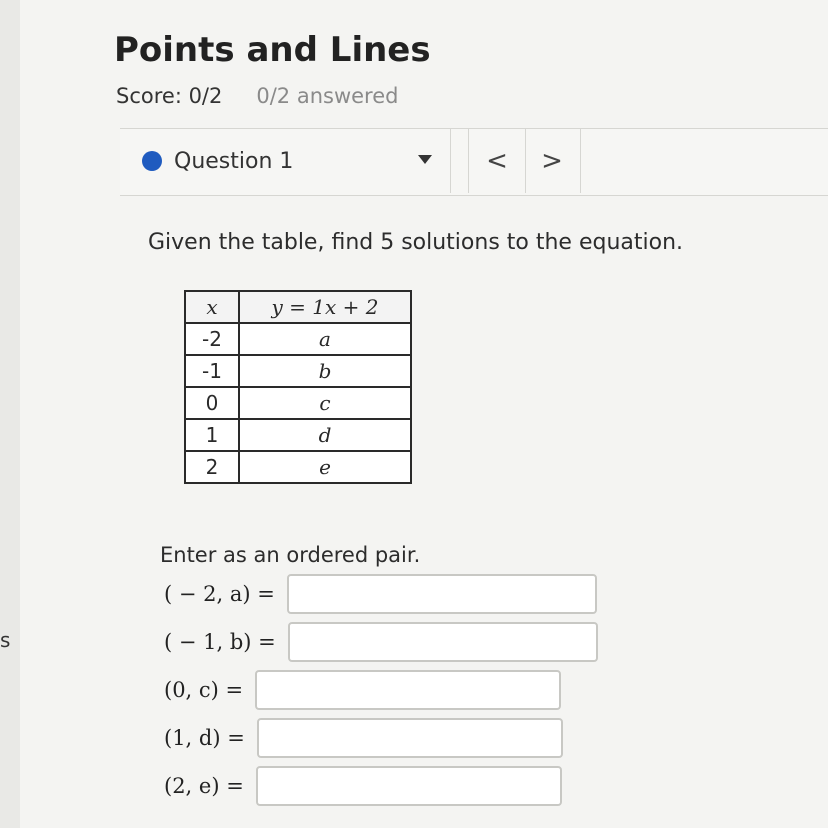 The width and height of the screenshot is (828, 828). I want to click on table-row: 0 c, so click(298, 403).